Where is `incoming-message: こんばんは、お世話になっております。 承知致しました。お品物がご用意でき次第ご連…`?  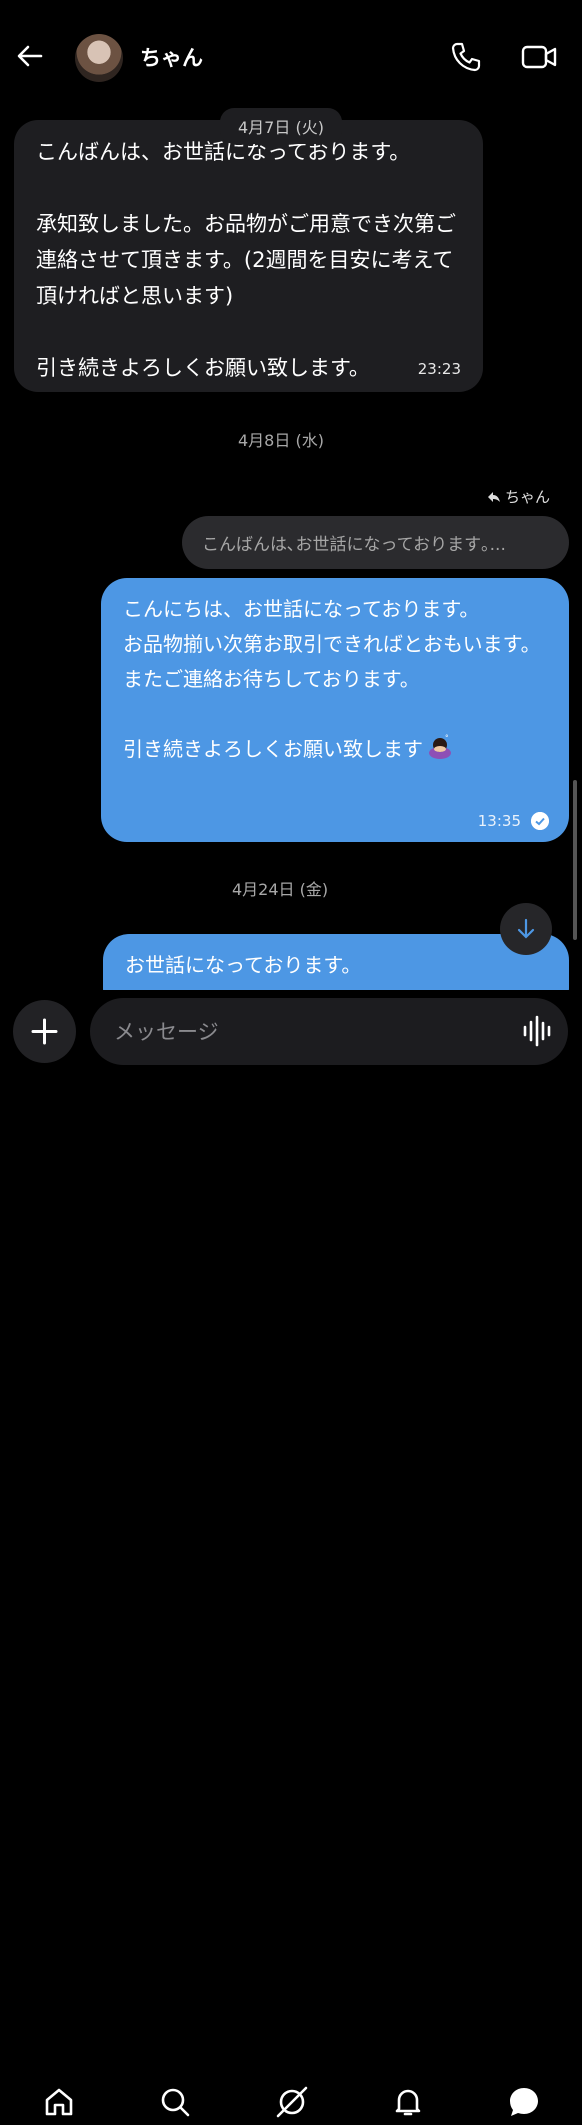 incoming-message: こんばんは、お世話になっております。 承知致しました。お品物がご用意でき次第ご連… is located at coordinates (248, 256).